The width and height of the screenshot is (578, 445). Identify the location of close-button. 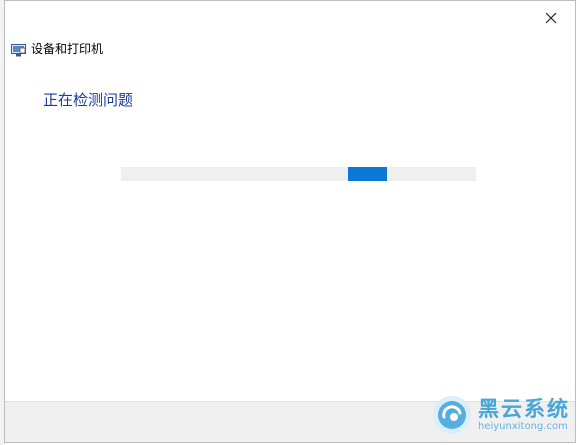
(551, 18).